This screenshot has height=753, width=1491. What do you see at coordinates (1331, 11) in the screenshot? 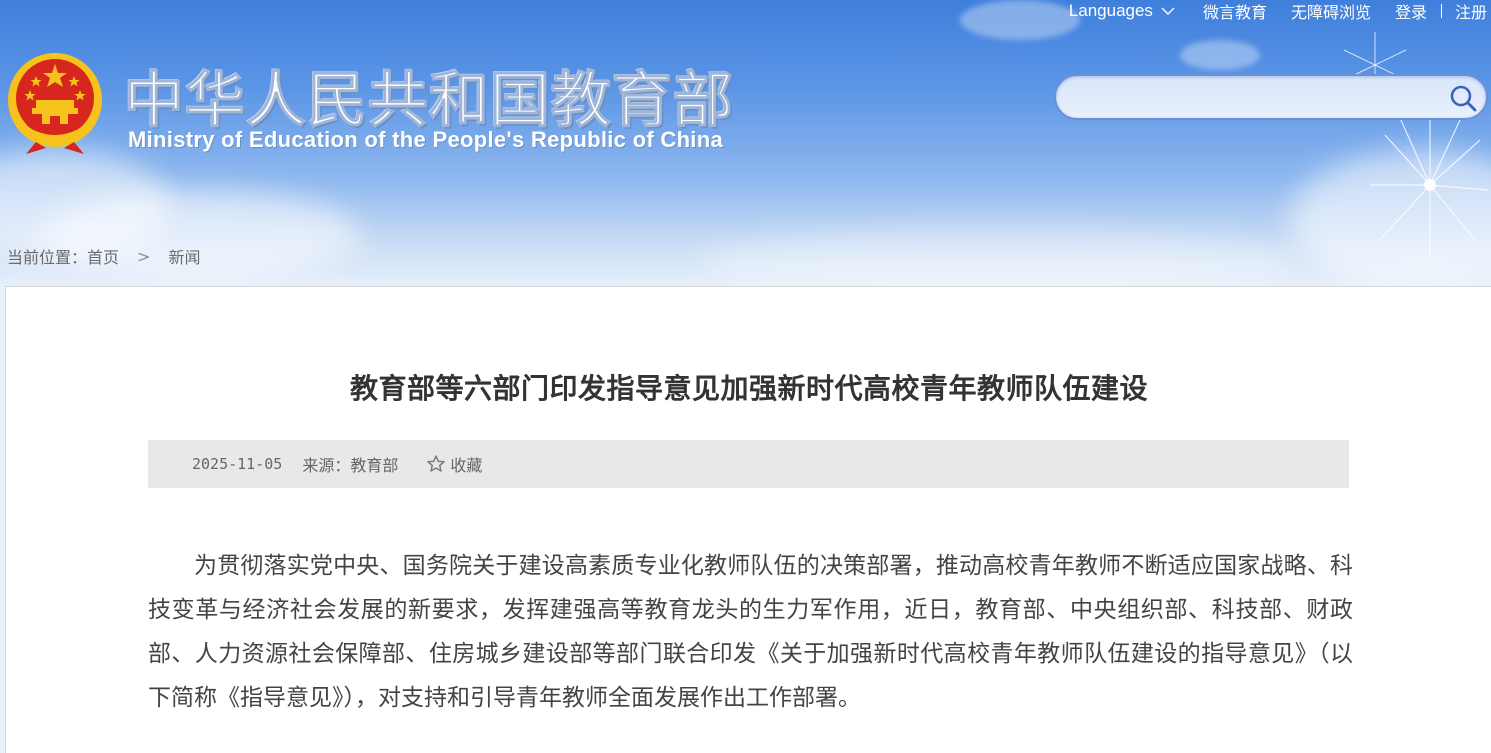
I see `accessibility-link: 无障碍浏览` at bounding box center [1331, 11].